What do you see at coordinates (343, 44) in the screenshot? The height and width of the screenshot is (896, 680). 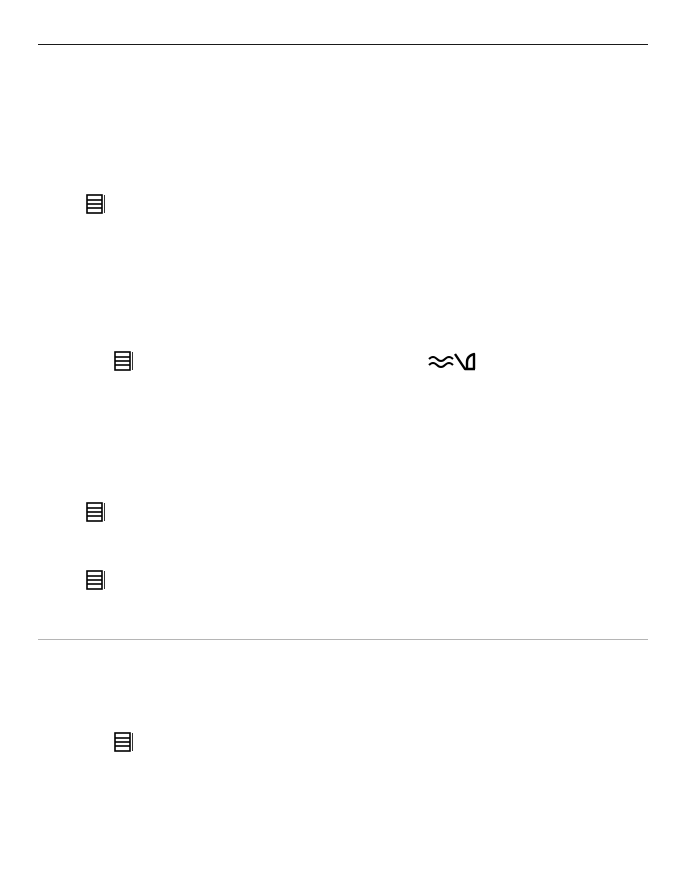 I see `header-rule` at bounding box center [343, 44].